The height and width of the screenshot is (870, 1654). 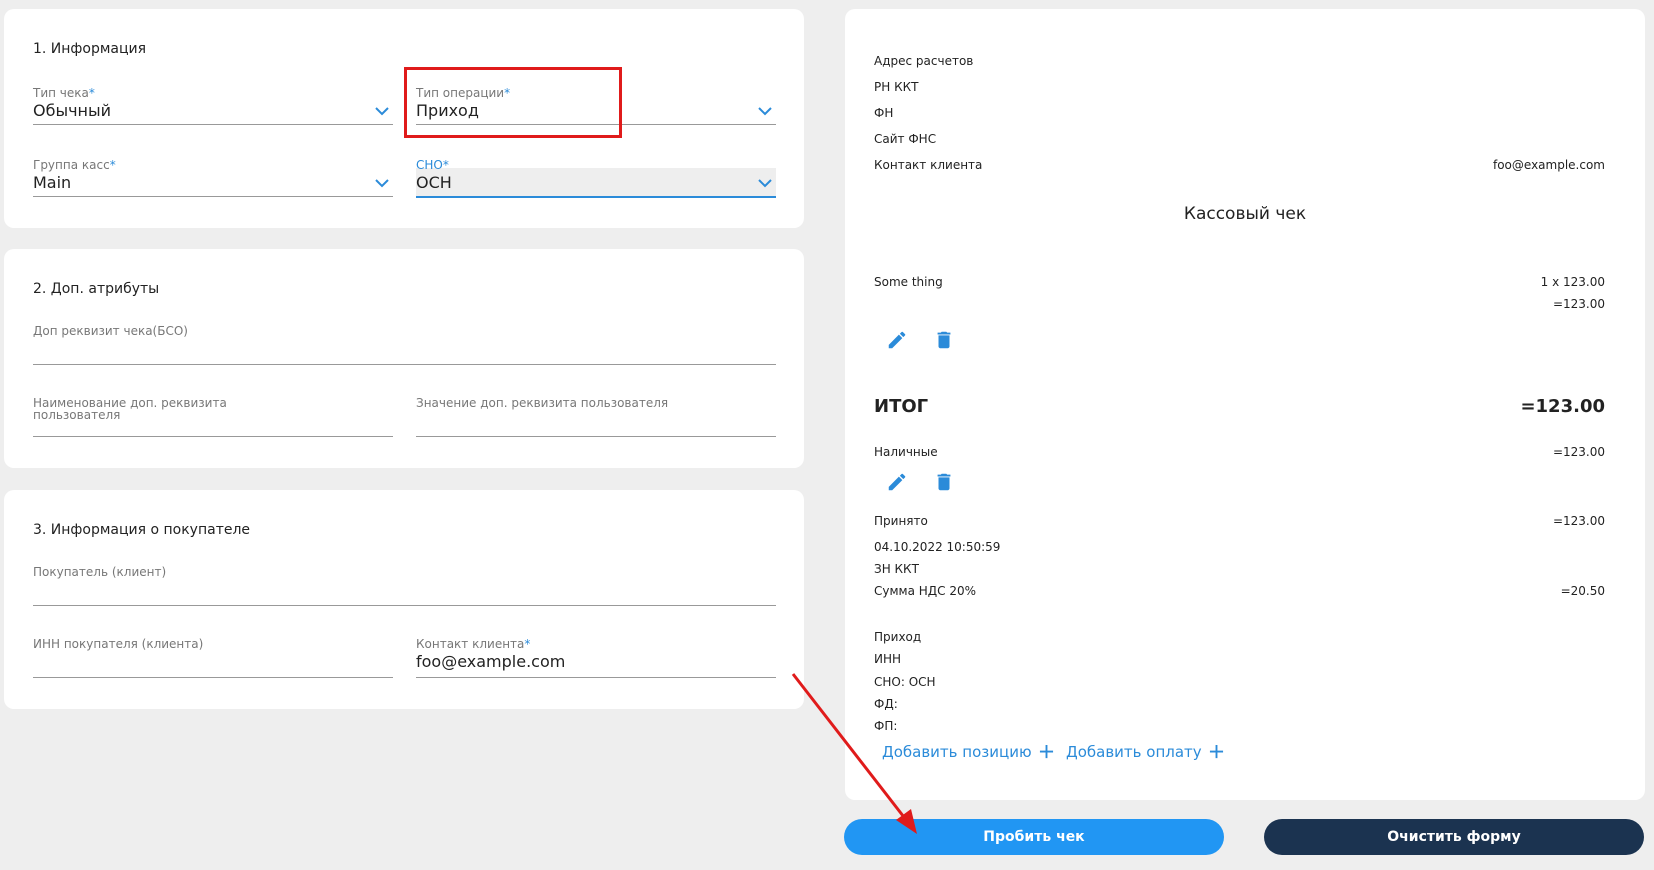 What do you see at coordinates (96, 289) in the screenshot?
I see `extra-section-title: 2. Доп. атрибуты` at bounding box center [96, 289].